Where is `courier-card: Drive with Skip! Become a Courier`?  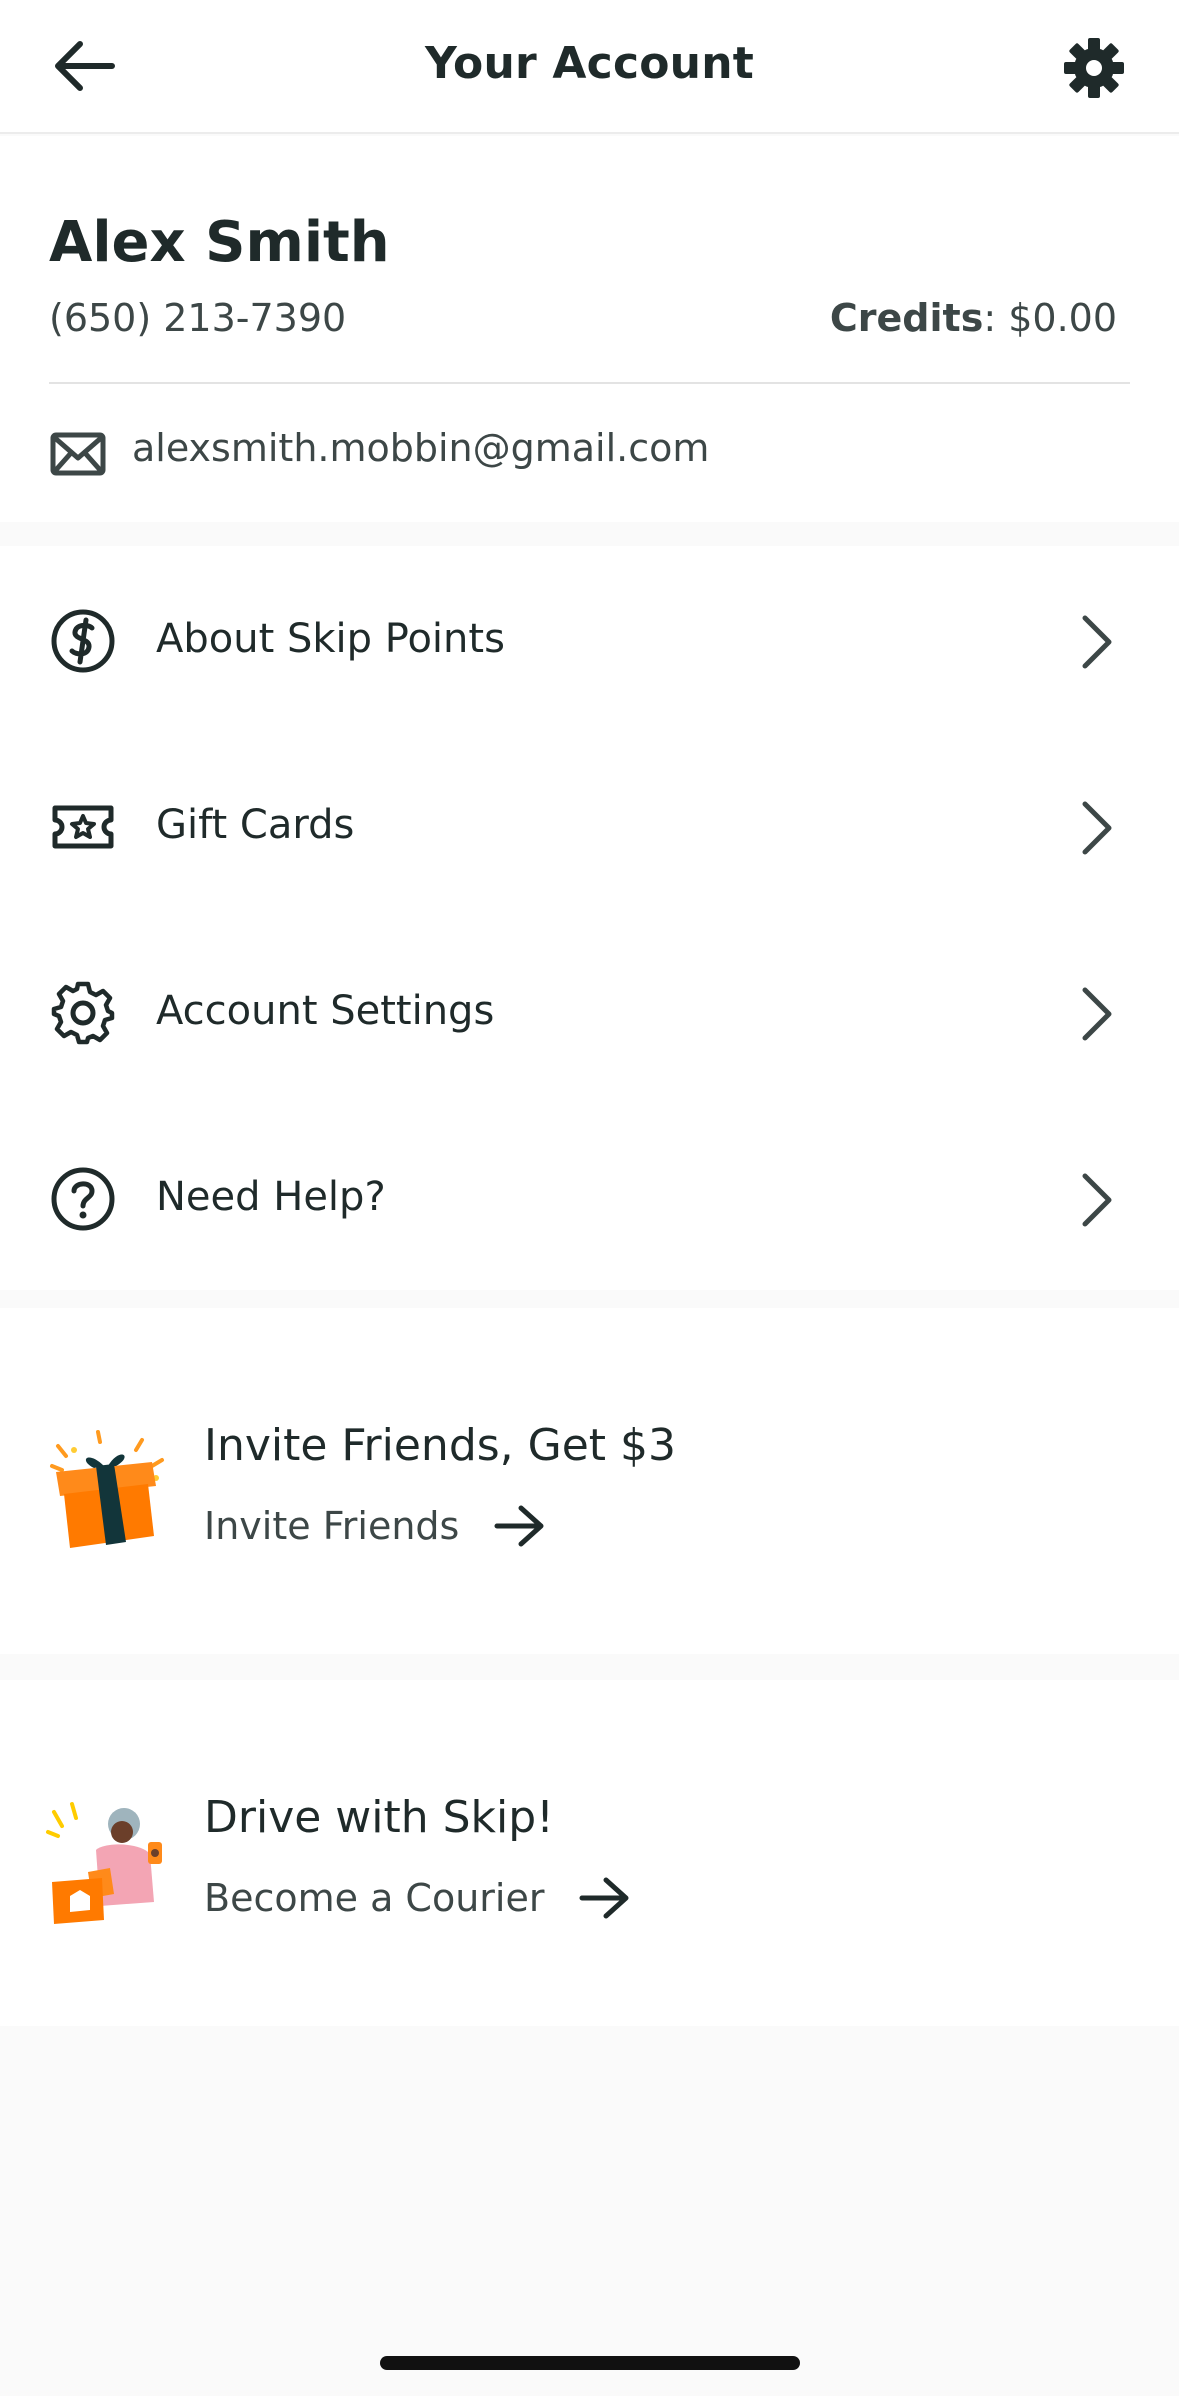 courier-card: Drive with Skip! Become a Courier is located at coordinates (589, 1853).